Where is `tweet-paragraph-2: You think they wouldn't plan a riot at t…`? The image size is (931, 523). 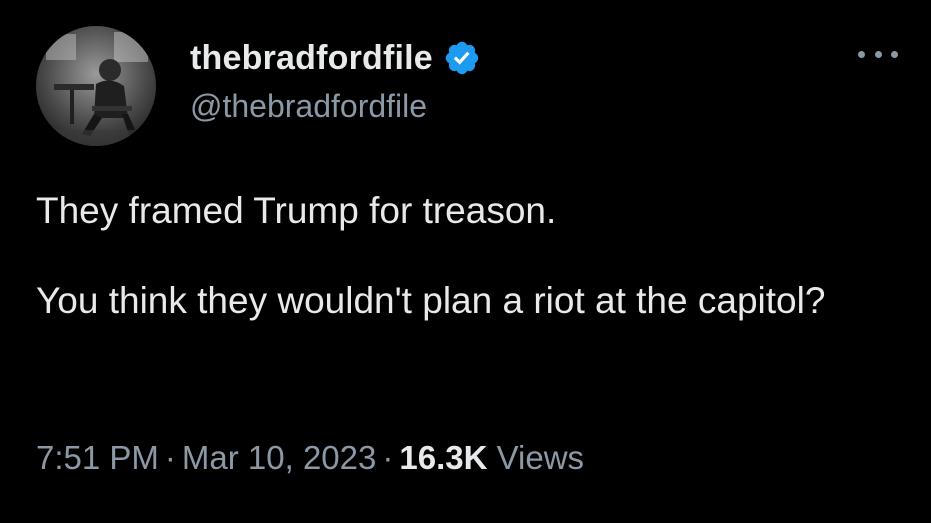 tweet-paragraph-2: You think they wouldn't plan a riot at t… is located at coordinates (431, 300).